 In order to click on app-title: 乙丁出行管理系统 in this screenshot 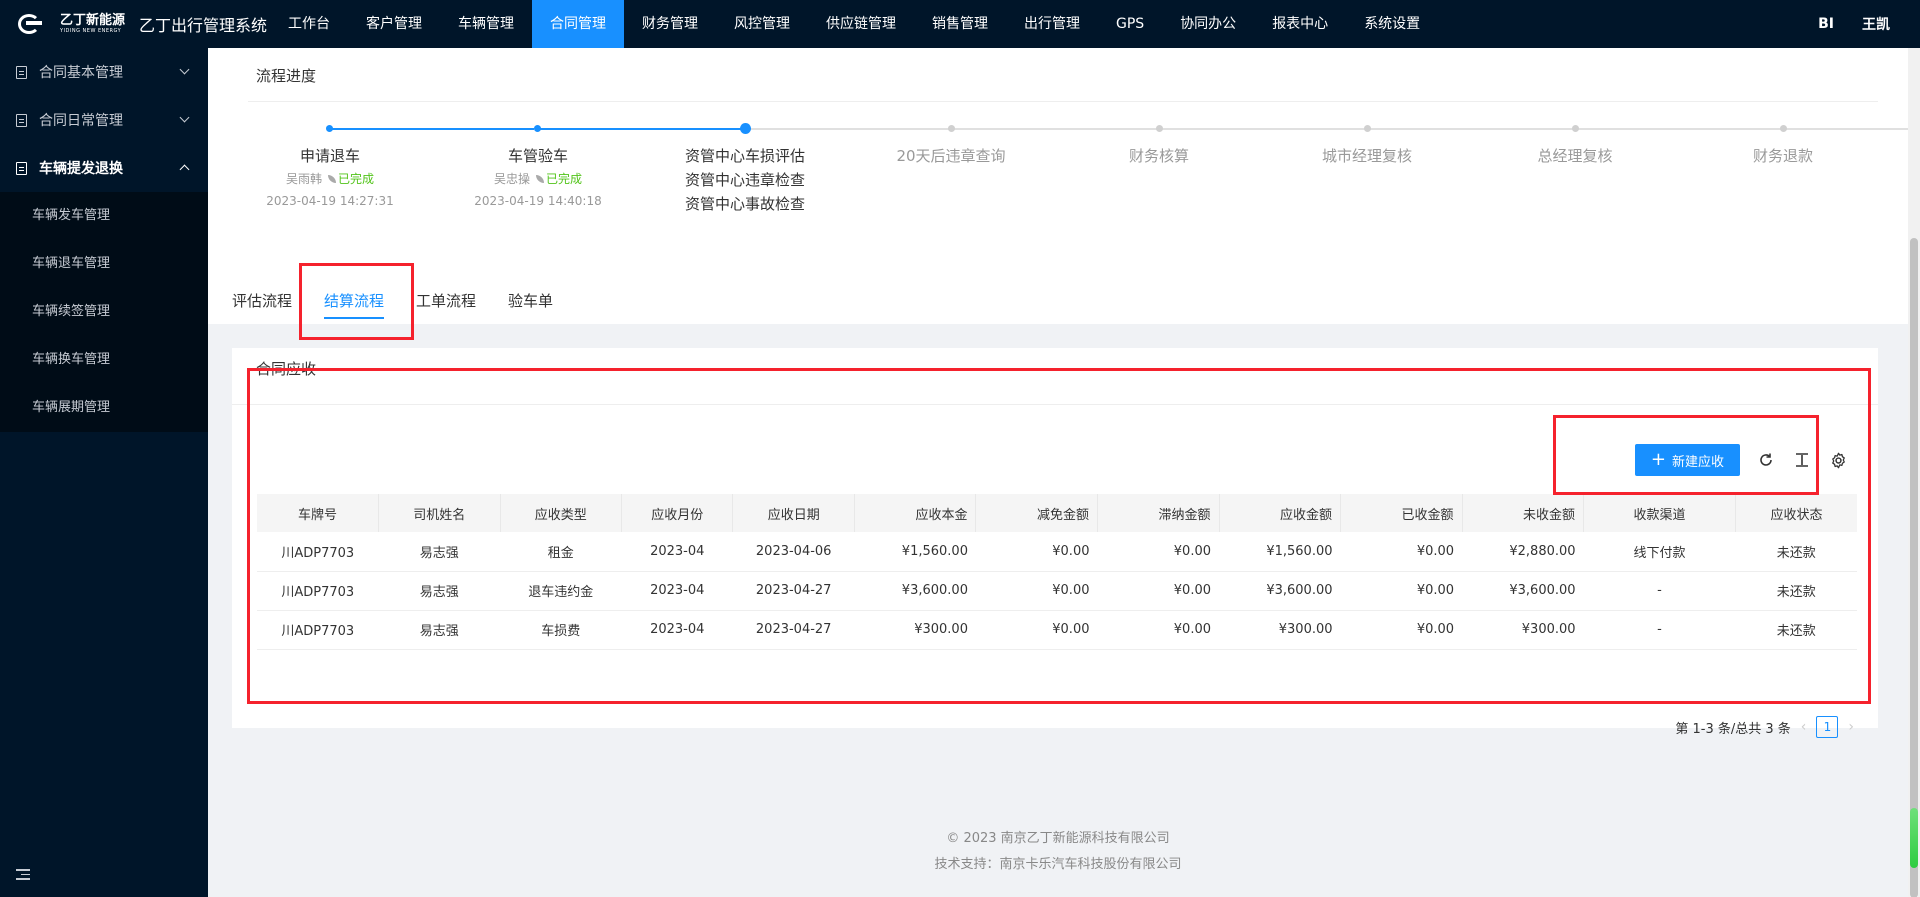, I will do `click(203, 25)`.